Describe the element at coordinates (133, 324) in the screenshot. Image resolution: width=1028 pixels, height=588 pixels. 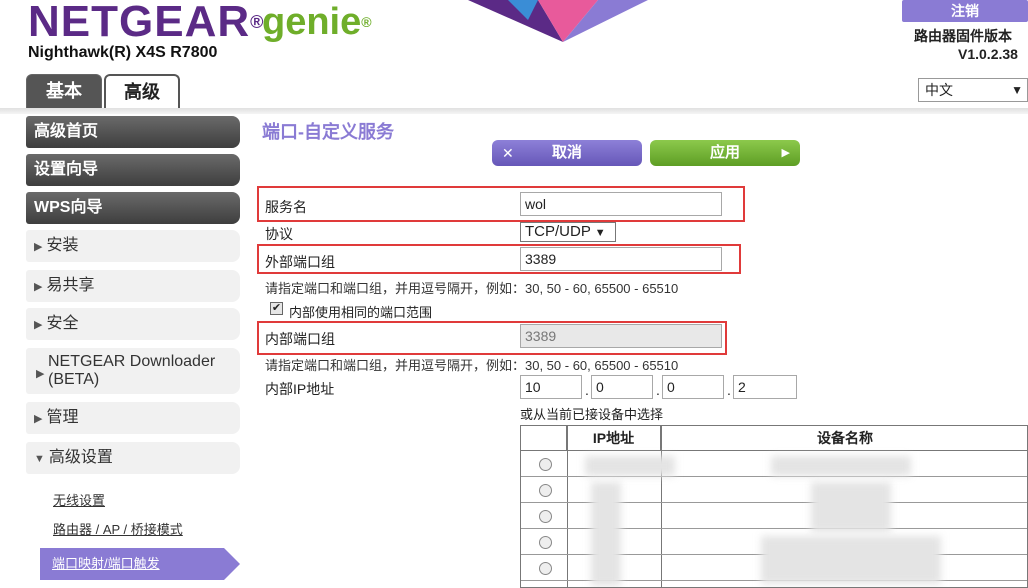
I see `sidebar-item-security: ▶ 安全` at that location.